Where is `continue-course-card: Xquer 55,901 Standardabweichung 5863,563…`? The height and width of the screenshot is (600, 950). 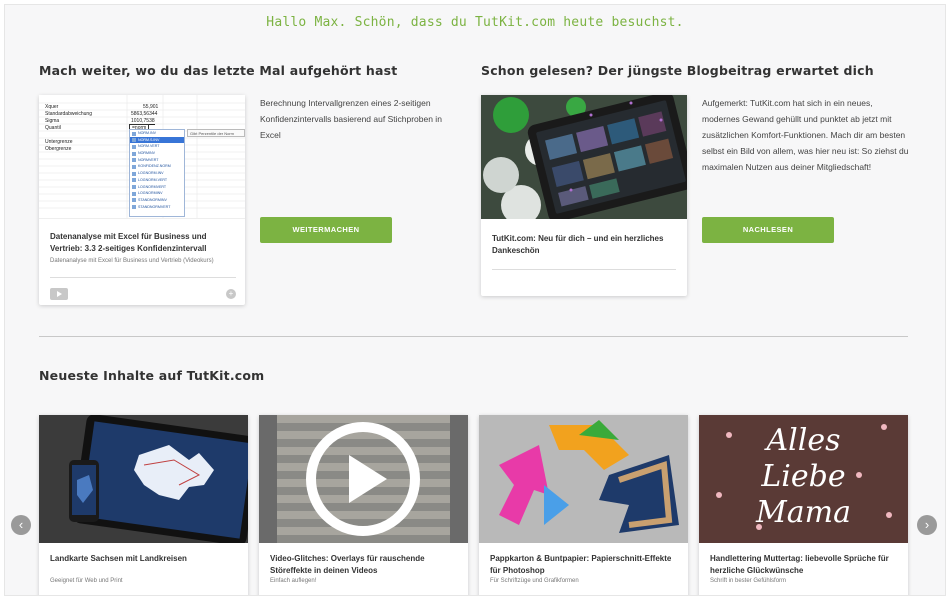
continue-course-card: Xquer 55,901 Standardabweichung 5863,563… is located at coordinates (142, 200).